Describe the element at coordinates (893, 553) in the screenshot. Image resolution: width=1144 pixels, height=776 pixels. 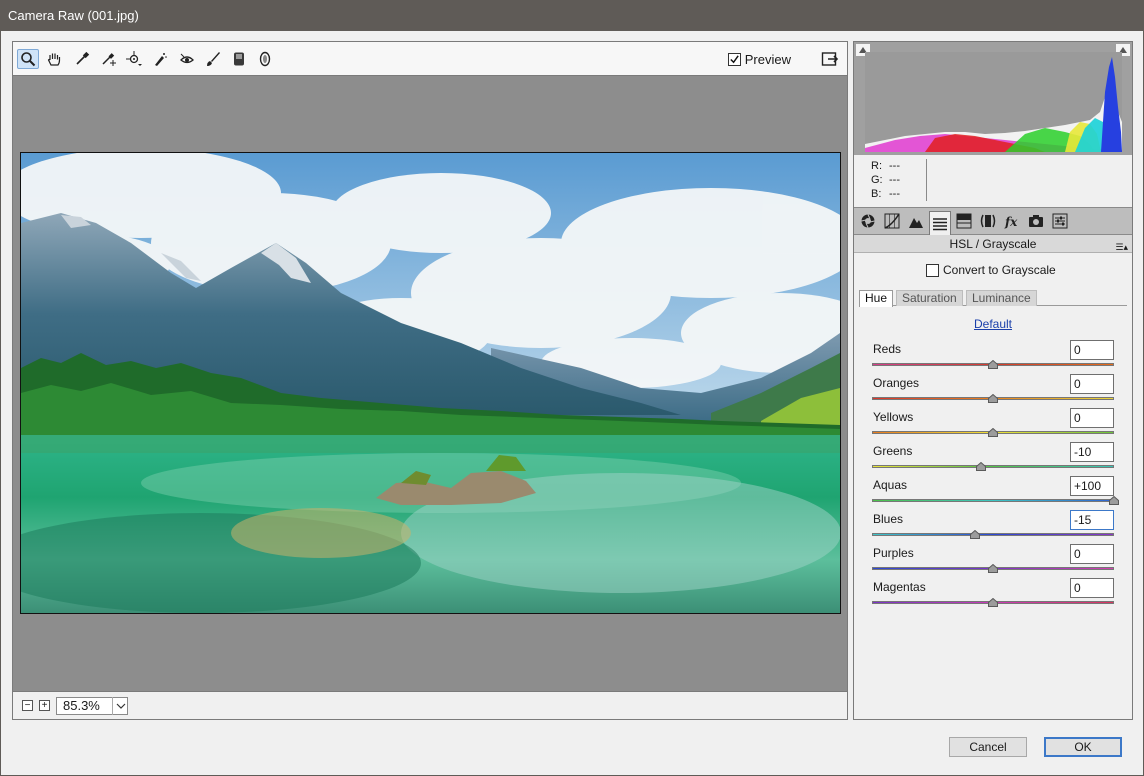
I see `purples-label: Purples` at that location.